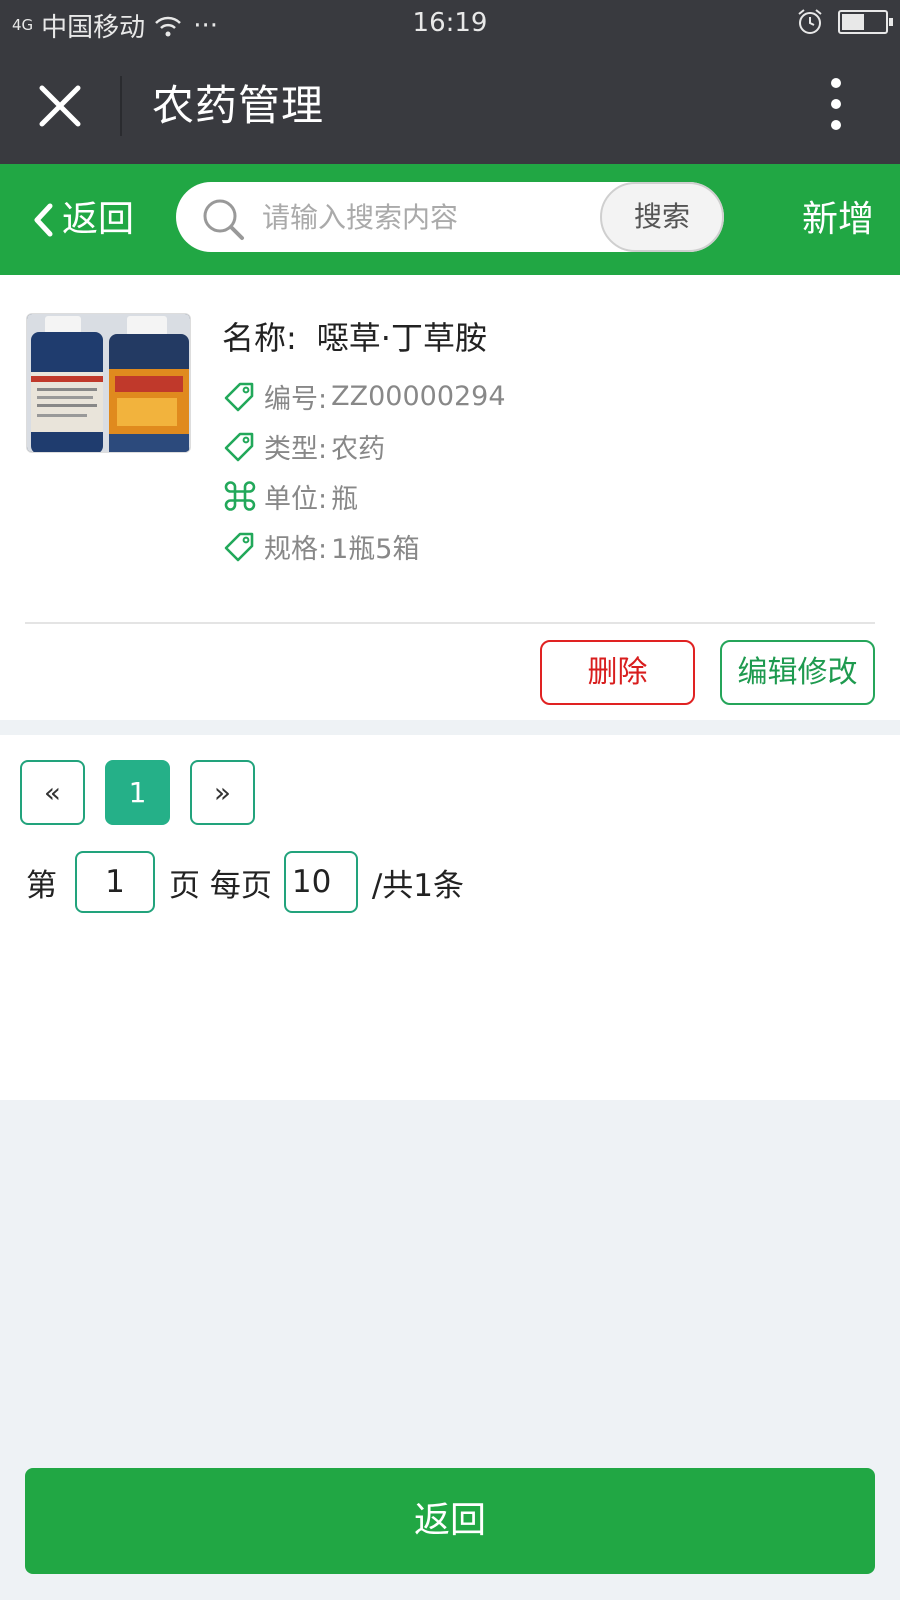 This screenshot has height=1600, width=900. What do you see at coordinates (345, 499) in the screenshot?
I see `field-value: 瓶` at bounding box center [345, 499].